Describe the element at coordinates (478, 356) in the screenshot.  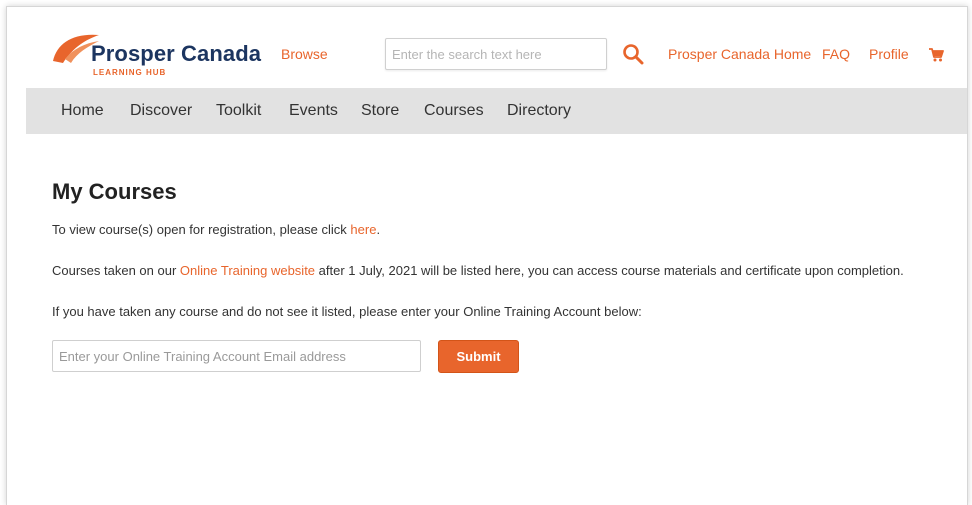
I see `submit-button: Submit` at that location.